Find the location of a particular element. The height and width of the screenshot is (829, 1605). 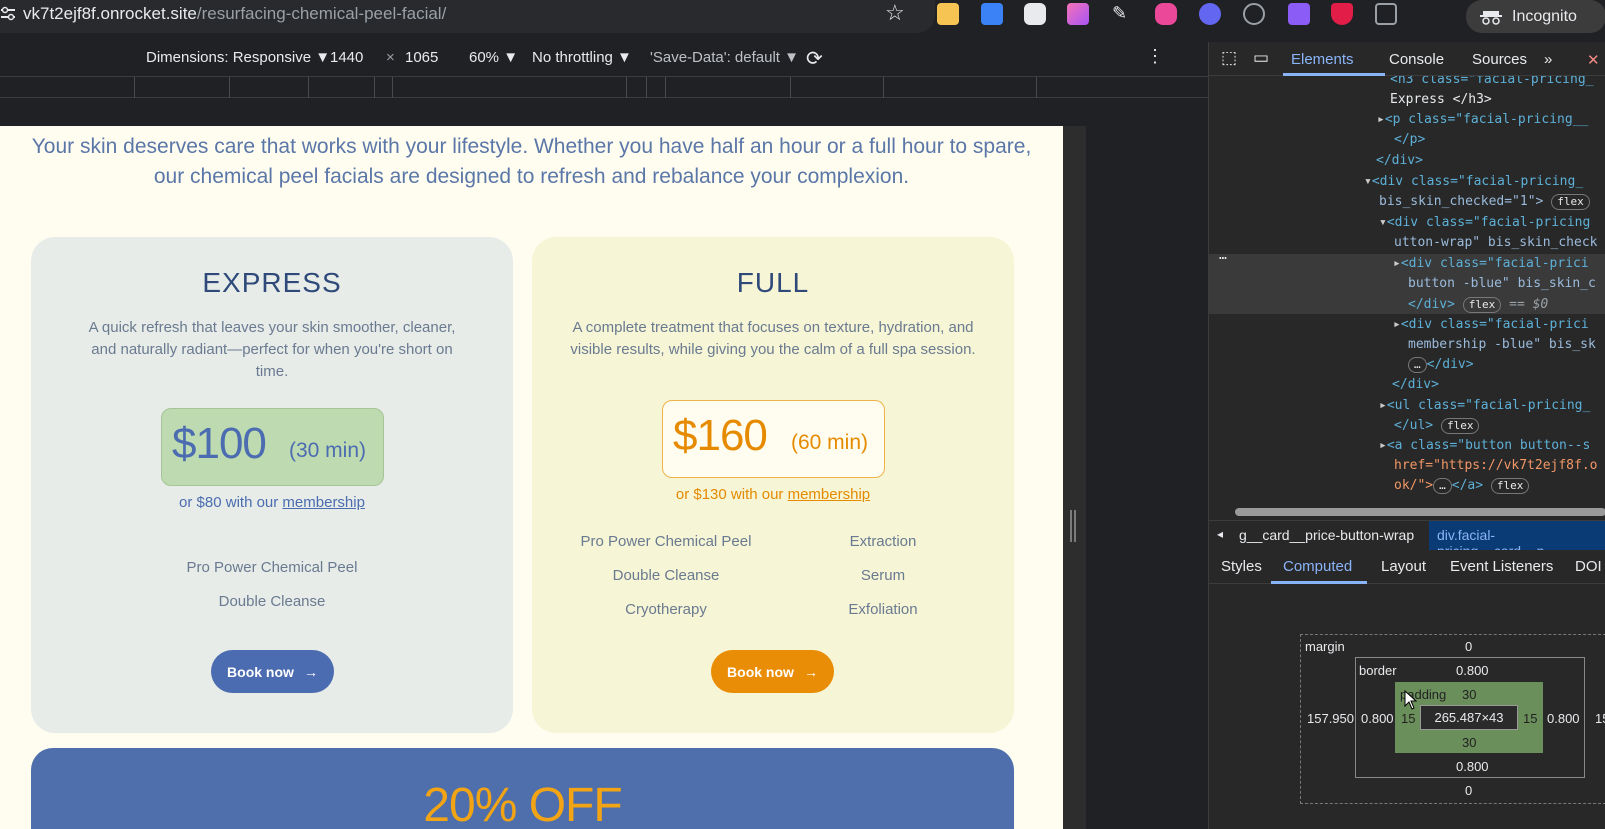

full-book-now-label: Book now is located at coordinates (760, 671).